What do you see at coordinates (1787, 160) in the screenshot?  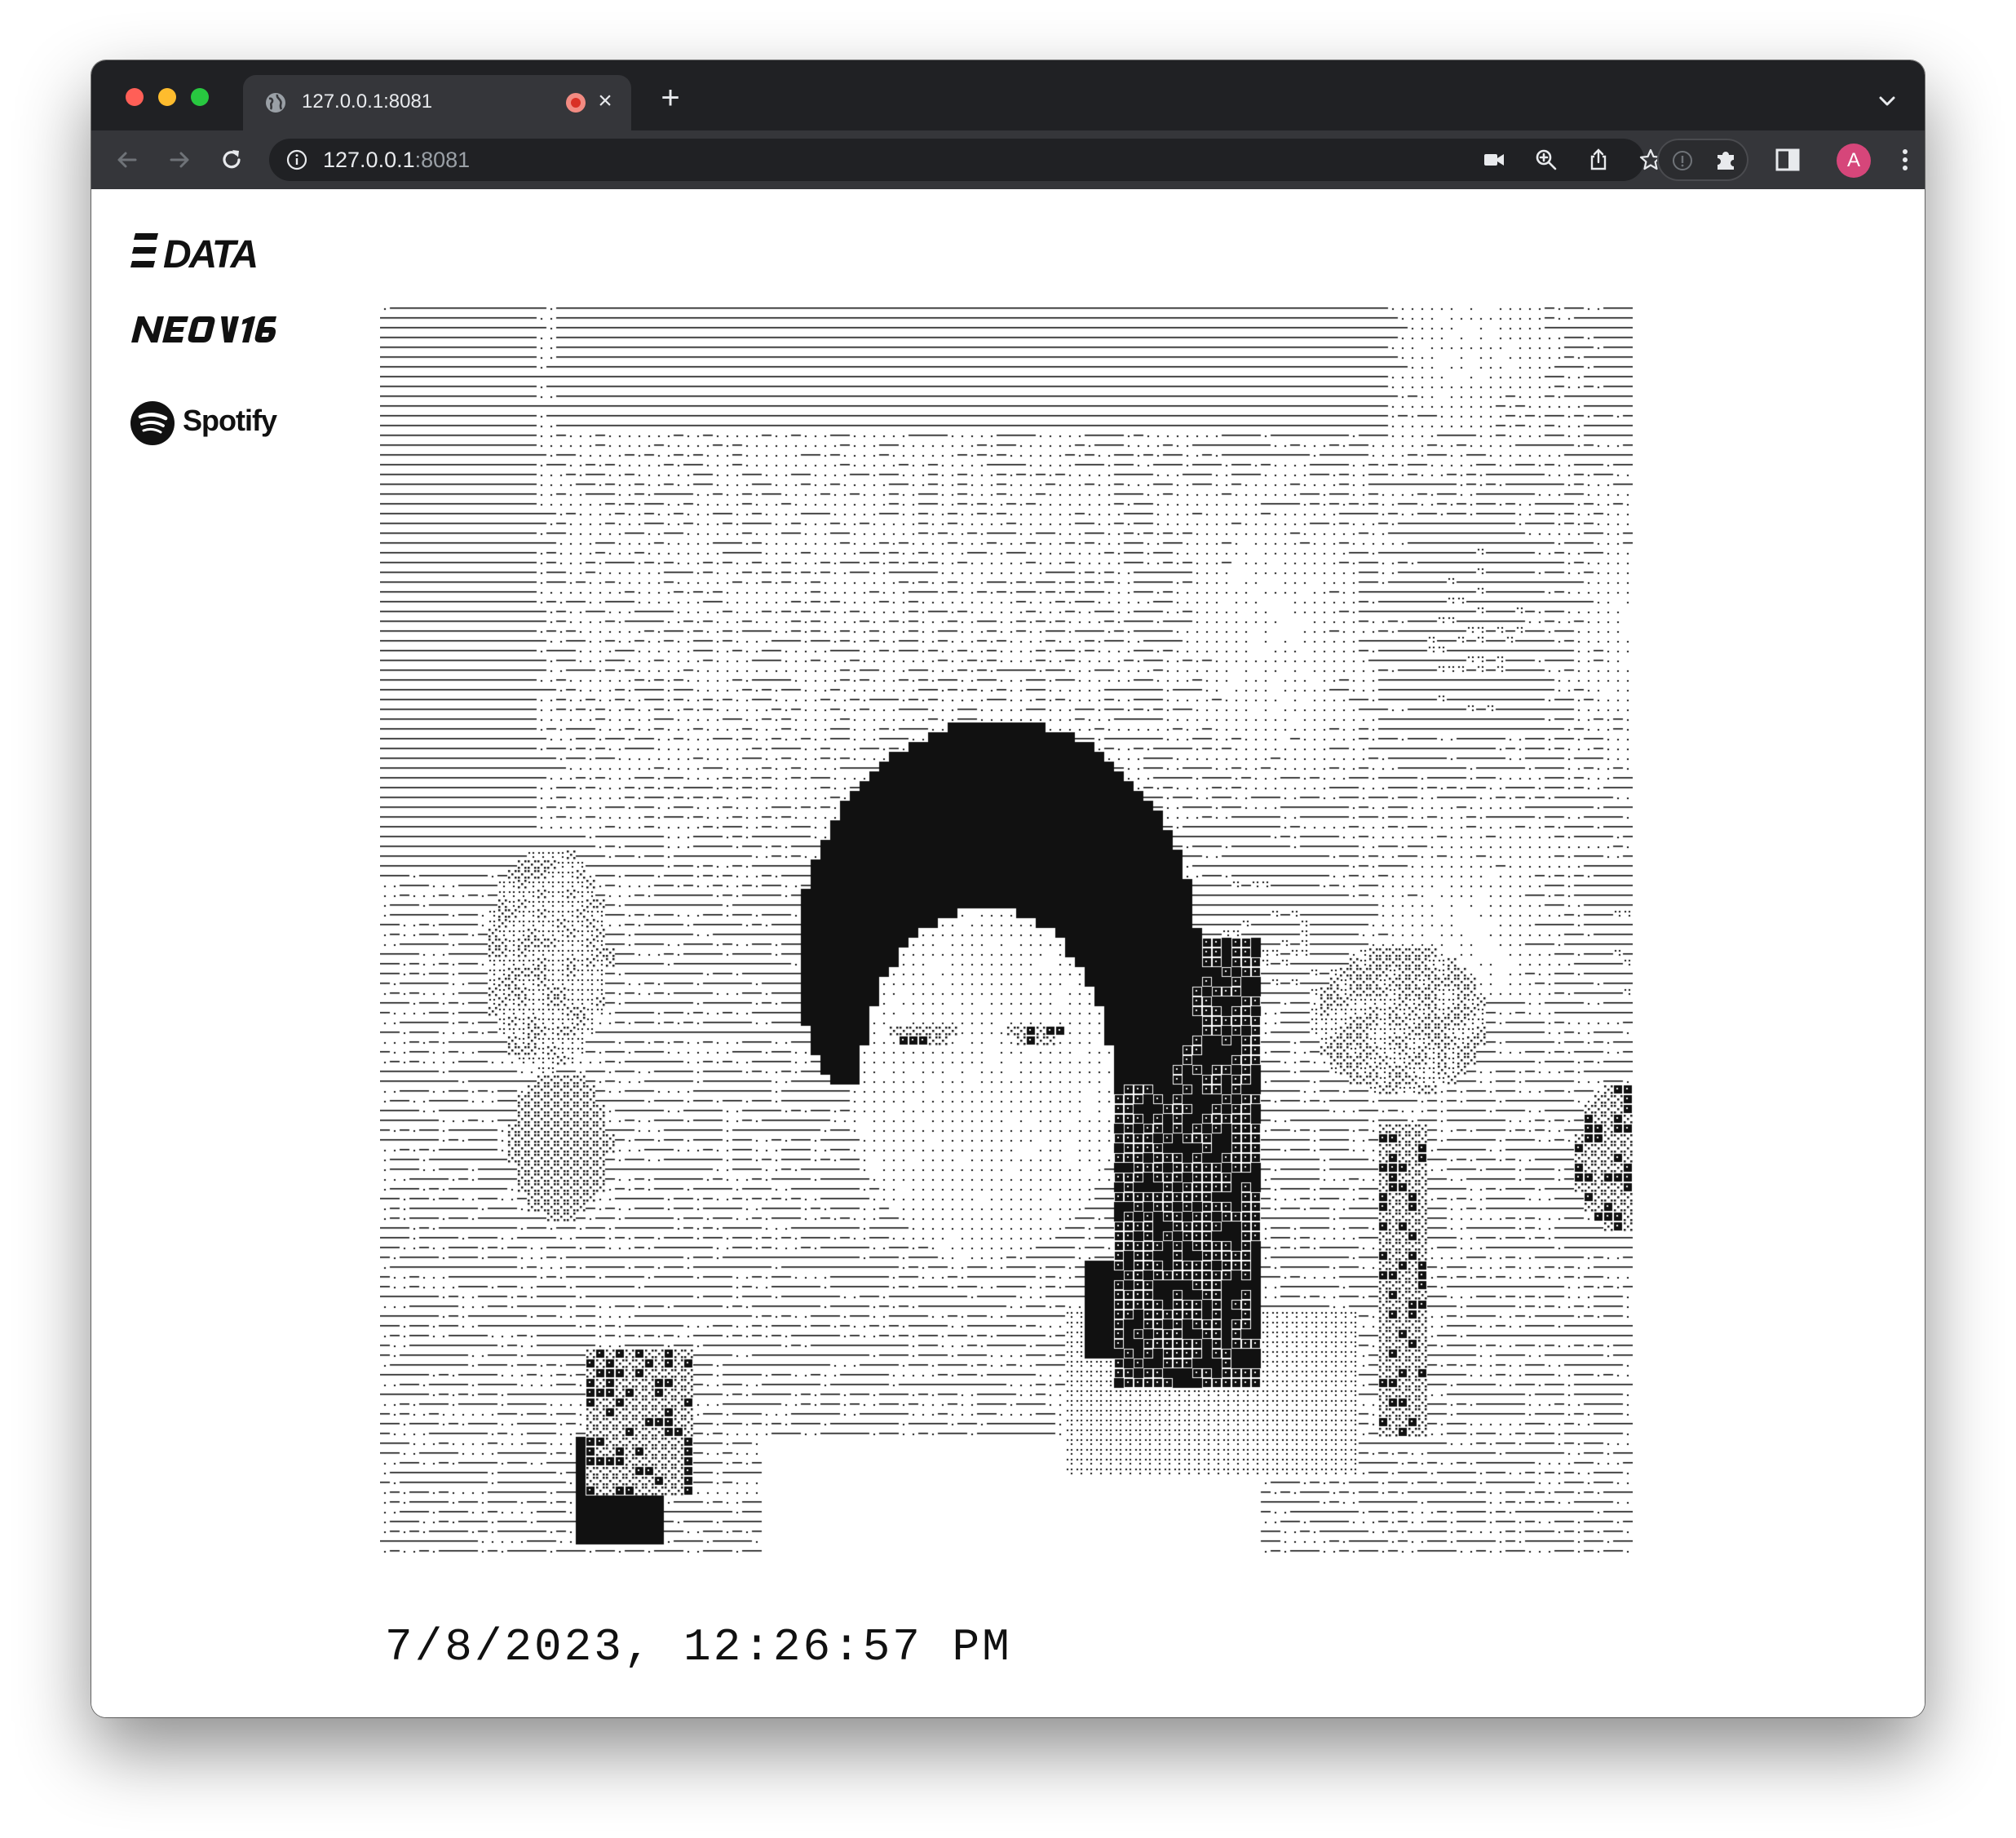 I see `side-panel-icon` at bounding box center [1787, 160].